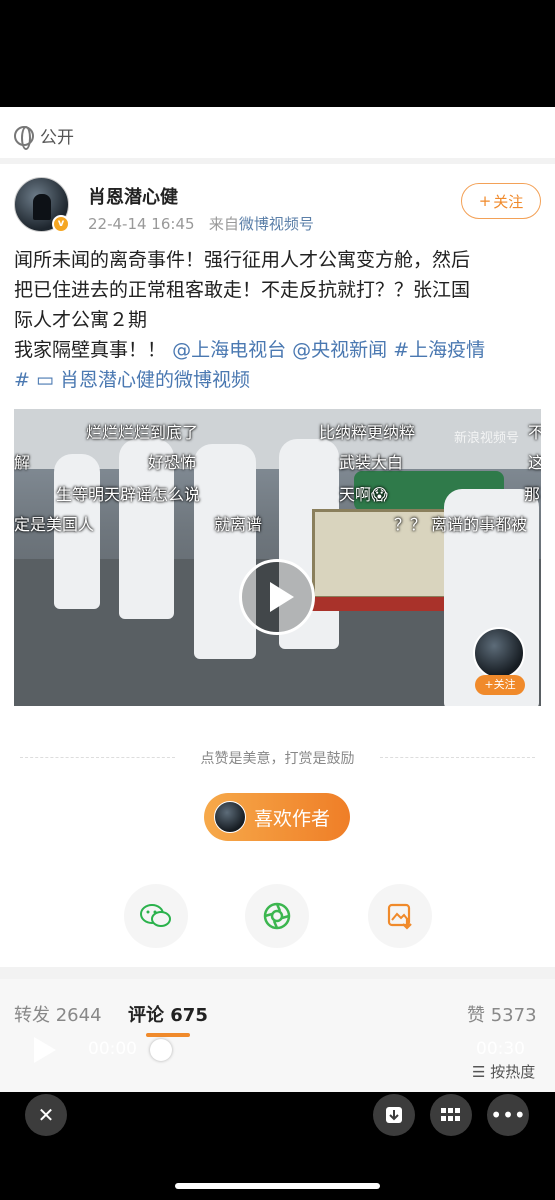 The height and width of the screenshot is (1200, 555). I want to click on danmu-comment: 那, so click(532, 494).